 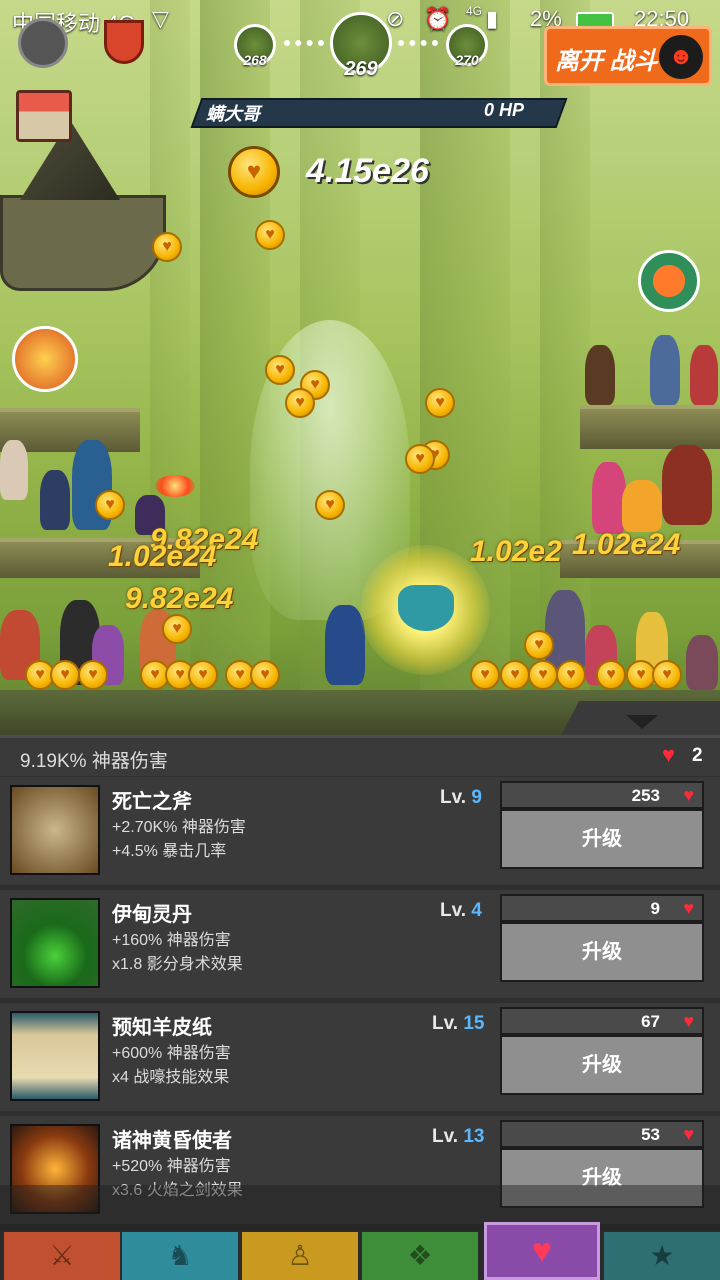 What do you see at coordinates (367, 171) in the screenshot?
I see `gold-amount: 4.15e26` at bounding box center [367, 171].